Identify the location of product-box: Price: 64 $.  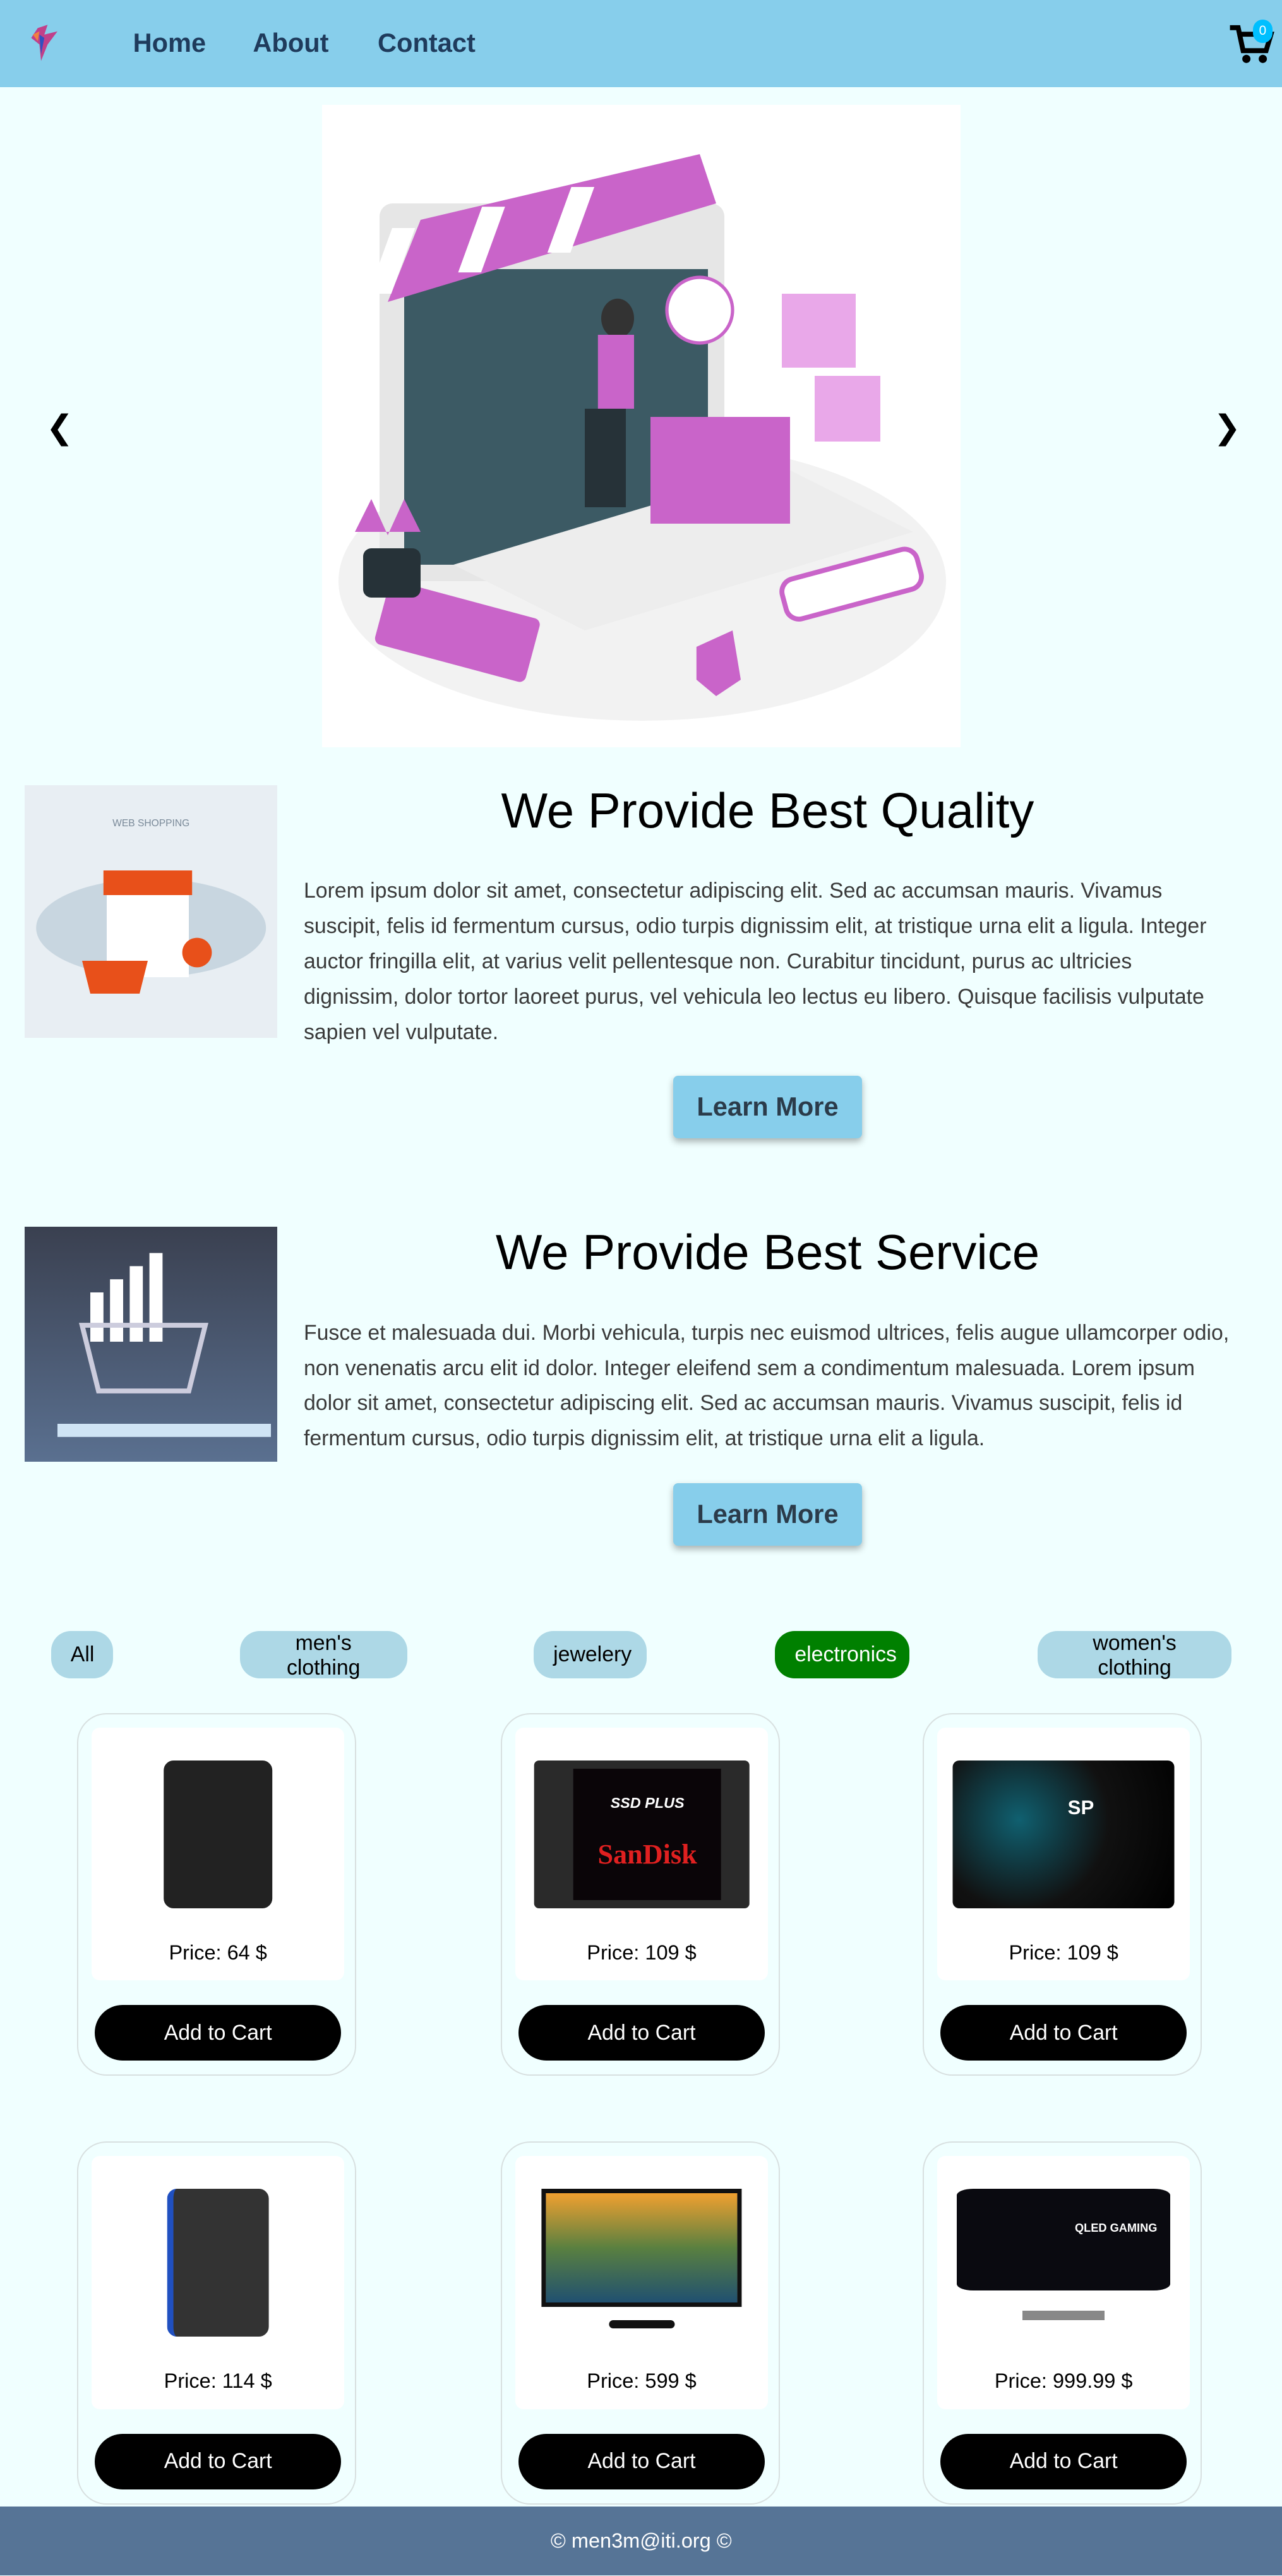
(218, 1854).